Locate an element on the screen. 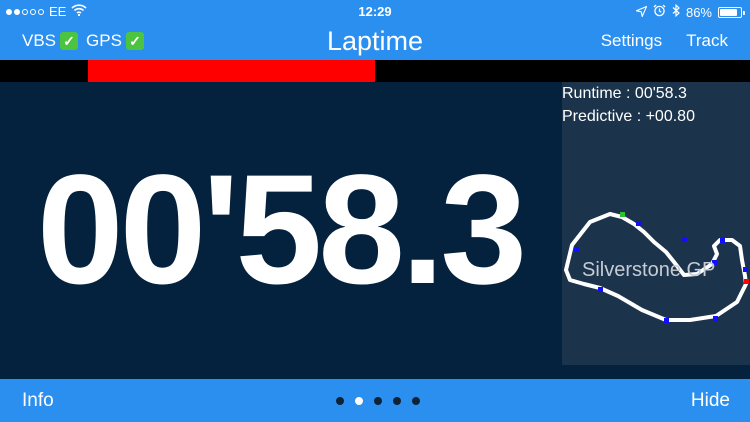  nav-actions: Settings Track is located at coordinates (664, 41).